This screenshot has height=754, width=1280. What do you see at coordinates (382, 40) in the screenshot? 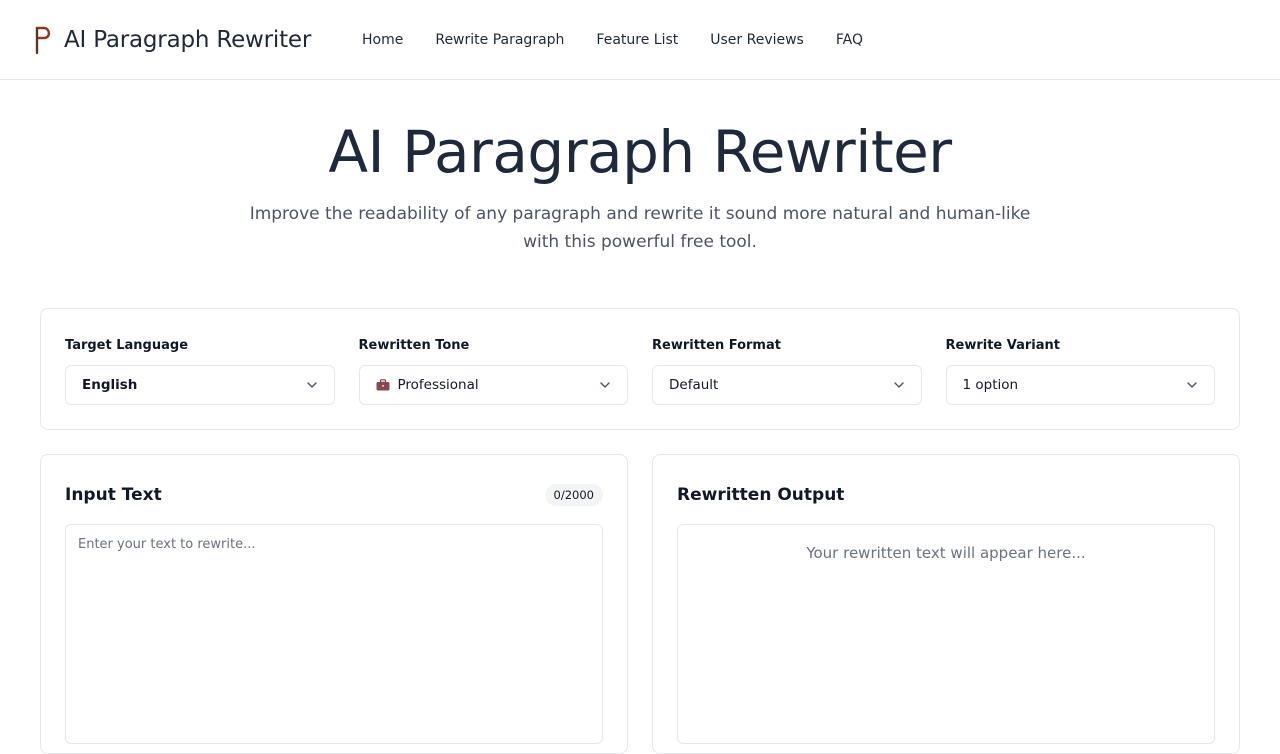
I see `nav-home: Home` at bounding box center [382, 40].